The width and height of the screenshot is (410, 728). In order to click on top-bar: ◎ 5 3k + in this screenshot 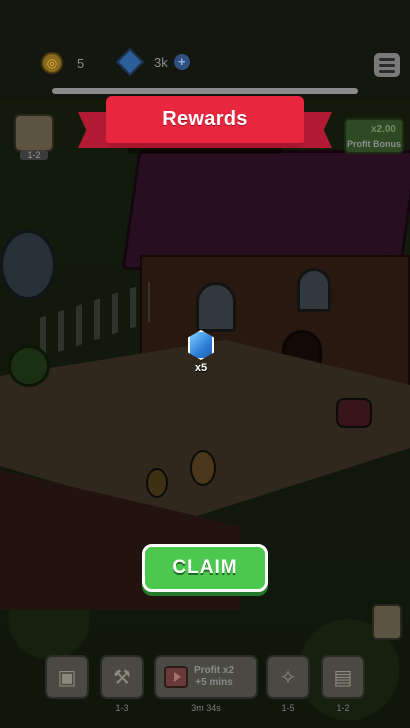, I will do `click(205, 50)`.